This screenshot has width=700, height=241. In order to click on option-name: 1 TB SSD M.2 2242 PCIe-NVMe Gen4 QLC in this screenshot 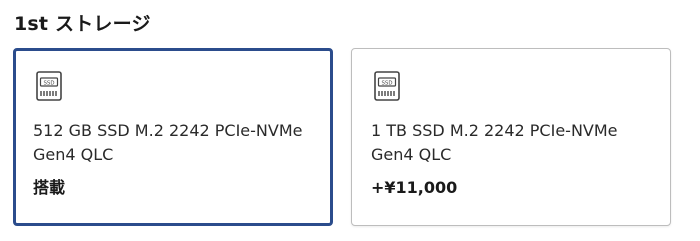, I will do `click(494, 142)`.